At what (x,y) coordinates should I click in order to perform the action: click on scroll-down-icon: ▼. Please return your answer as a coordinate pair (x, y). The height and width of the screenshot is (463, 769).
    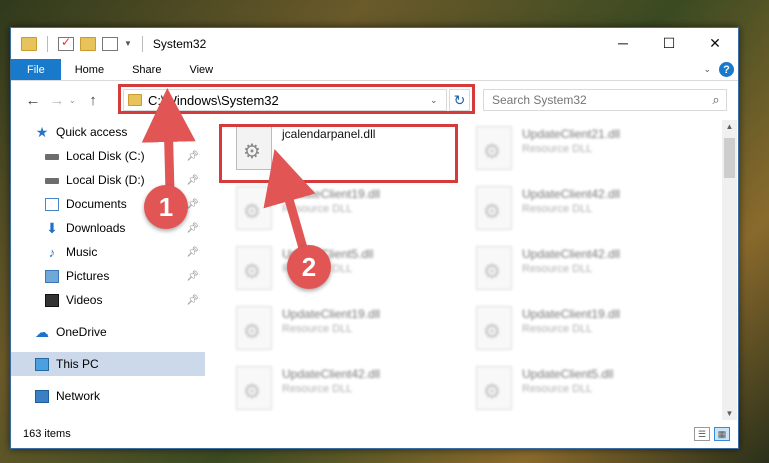
    Looking at the image, I should click on (729, 413).